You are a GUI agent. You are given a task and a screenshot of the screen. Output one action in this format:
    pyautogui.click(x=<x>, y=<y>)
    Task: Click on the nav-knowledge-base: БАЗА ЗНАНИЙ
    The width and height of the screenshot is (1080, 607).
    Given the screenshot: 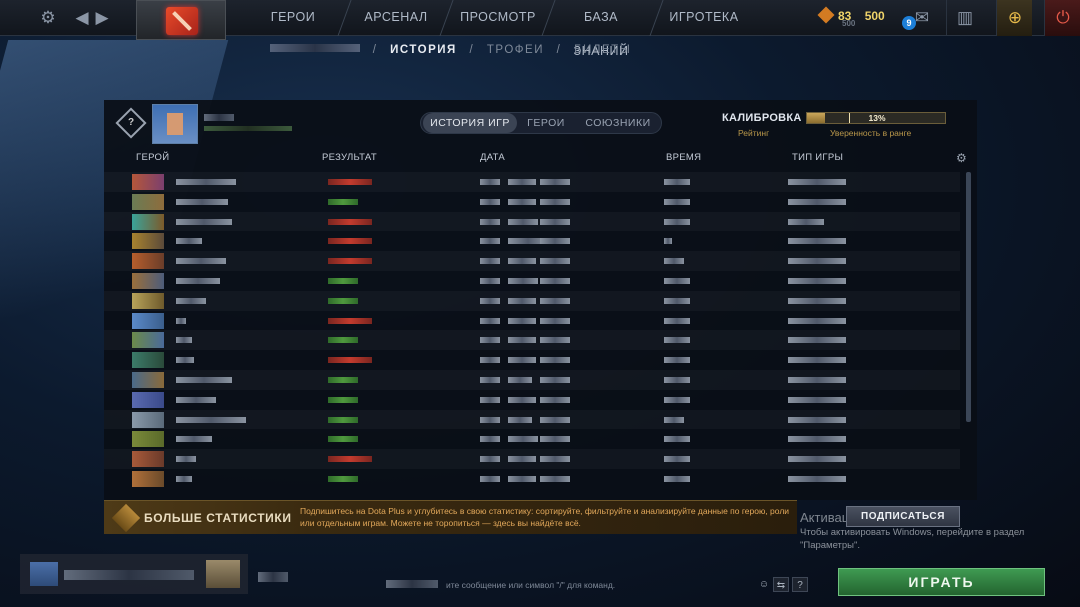 What is the action you would take?
    pyautogui.click(x=601, y=29)
    